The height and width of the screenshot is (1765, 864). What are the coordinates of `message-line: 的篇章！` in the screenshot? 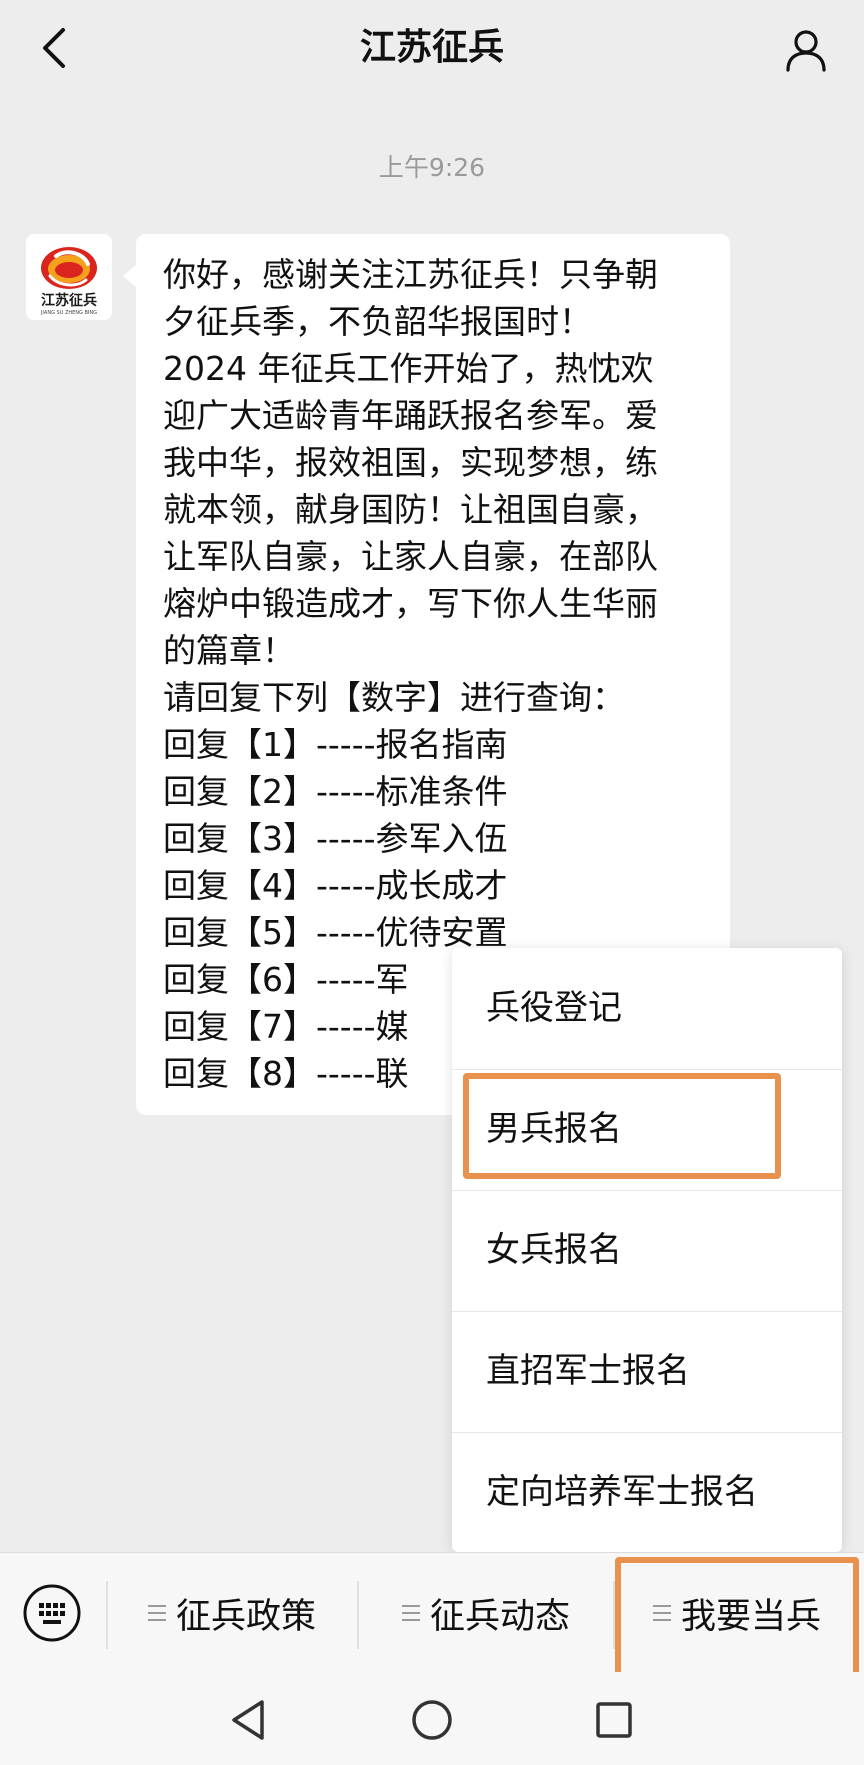 It's located at (229, 650).